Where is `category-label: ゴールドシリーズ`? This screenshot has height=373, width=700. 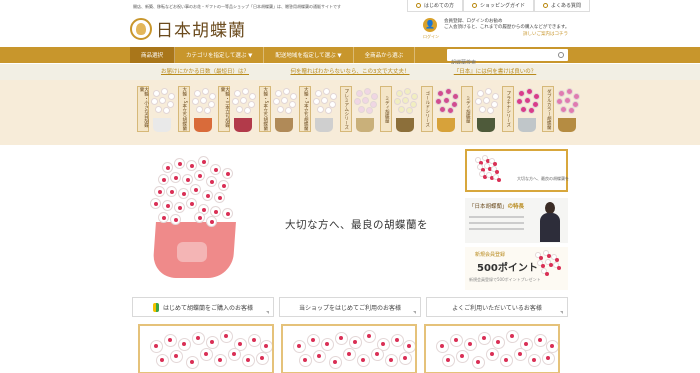 category-label: ゴールドシリーズ is located at coordinates (426, 109).